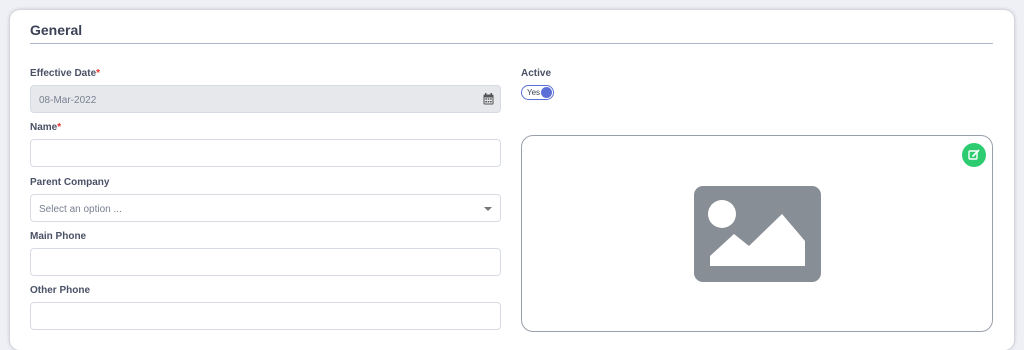 Image resolution: width=1024 pixels, height=350 pixels. What do you see at coordinates (488, 209) in the screenshot?
I see `chevron-down-icon` at bounding box center [488, 209].